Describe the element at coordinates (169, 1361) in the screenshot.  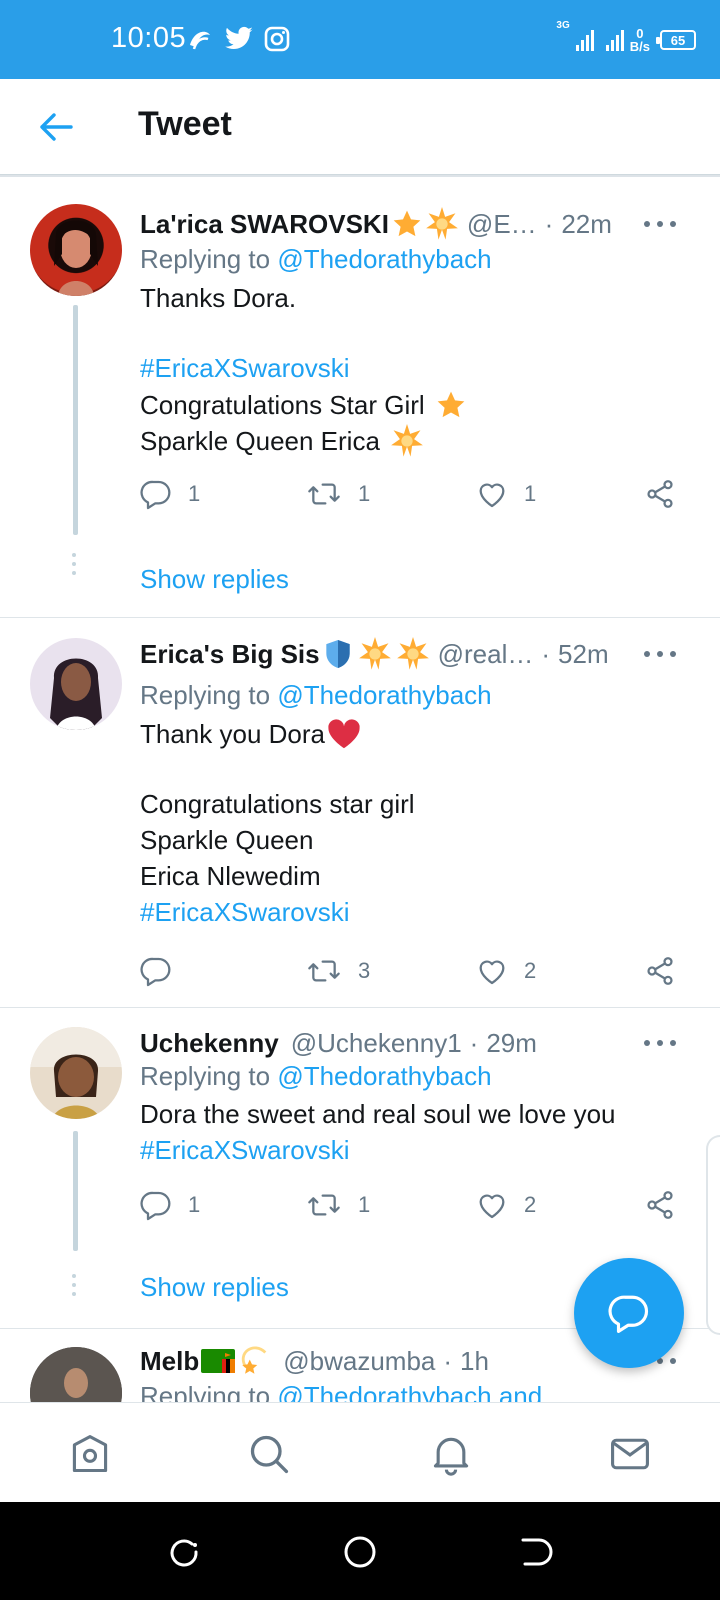
I see `display-name: Melb` at that location.